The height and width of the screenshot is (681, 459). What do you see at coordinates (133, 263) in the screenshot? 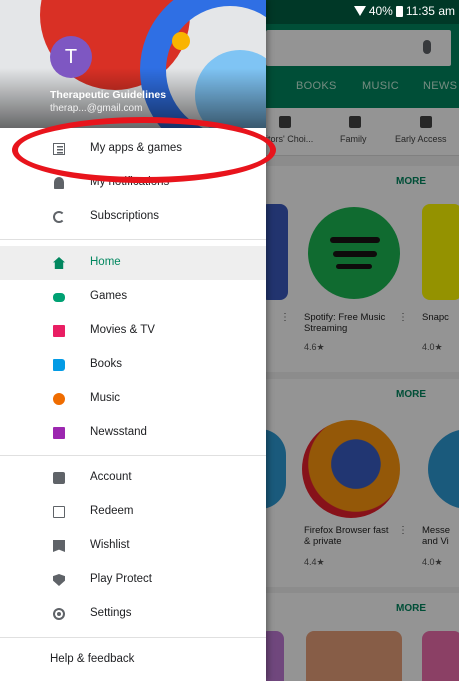
I see `menu-item-home: Home` at bounding box center [133, 263].